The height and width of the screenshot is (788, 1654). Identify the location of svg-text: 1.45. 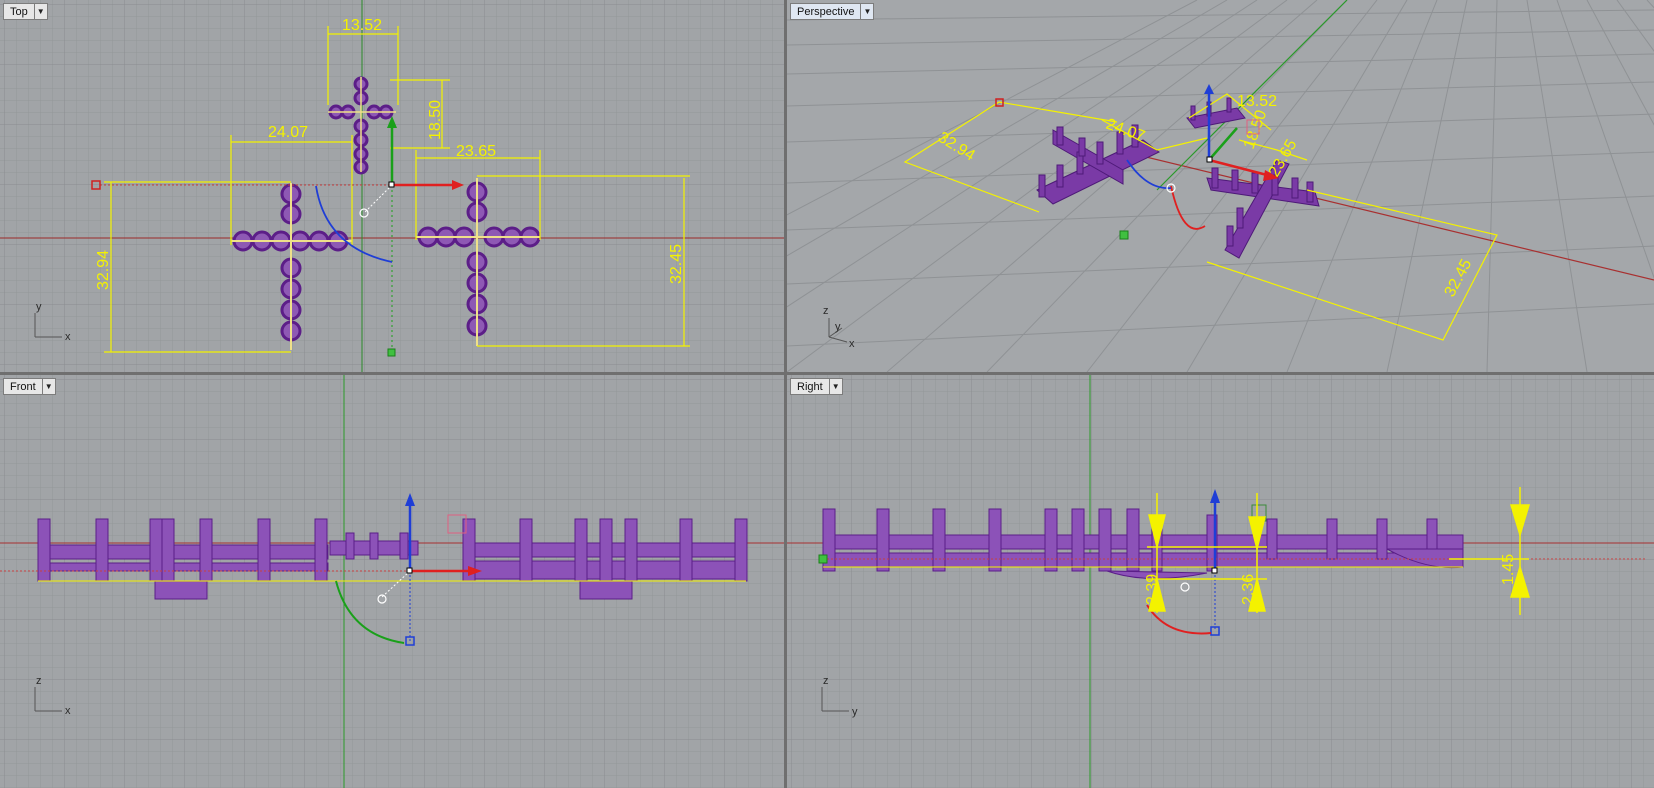
(1508, 569).